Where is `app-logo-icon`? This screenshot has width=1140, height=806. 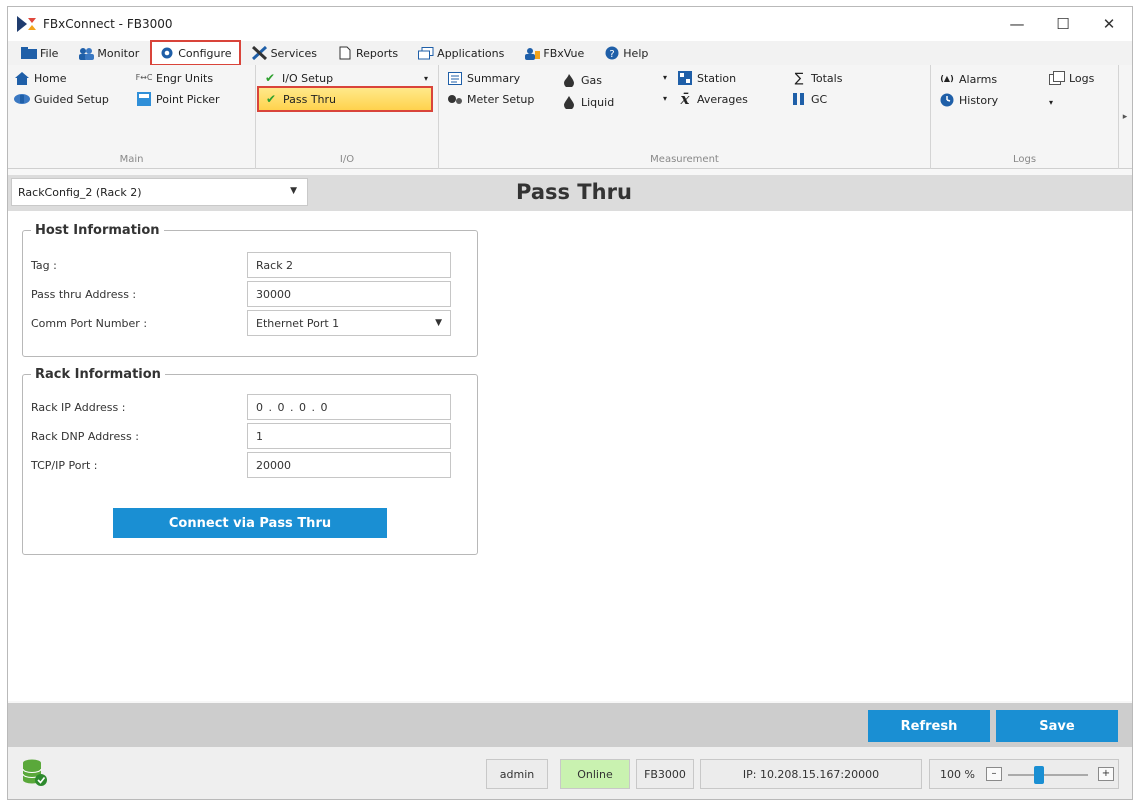
app-logo-icon is located at coordinates (27, 24).